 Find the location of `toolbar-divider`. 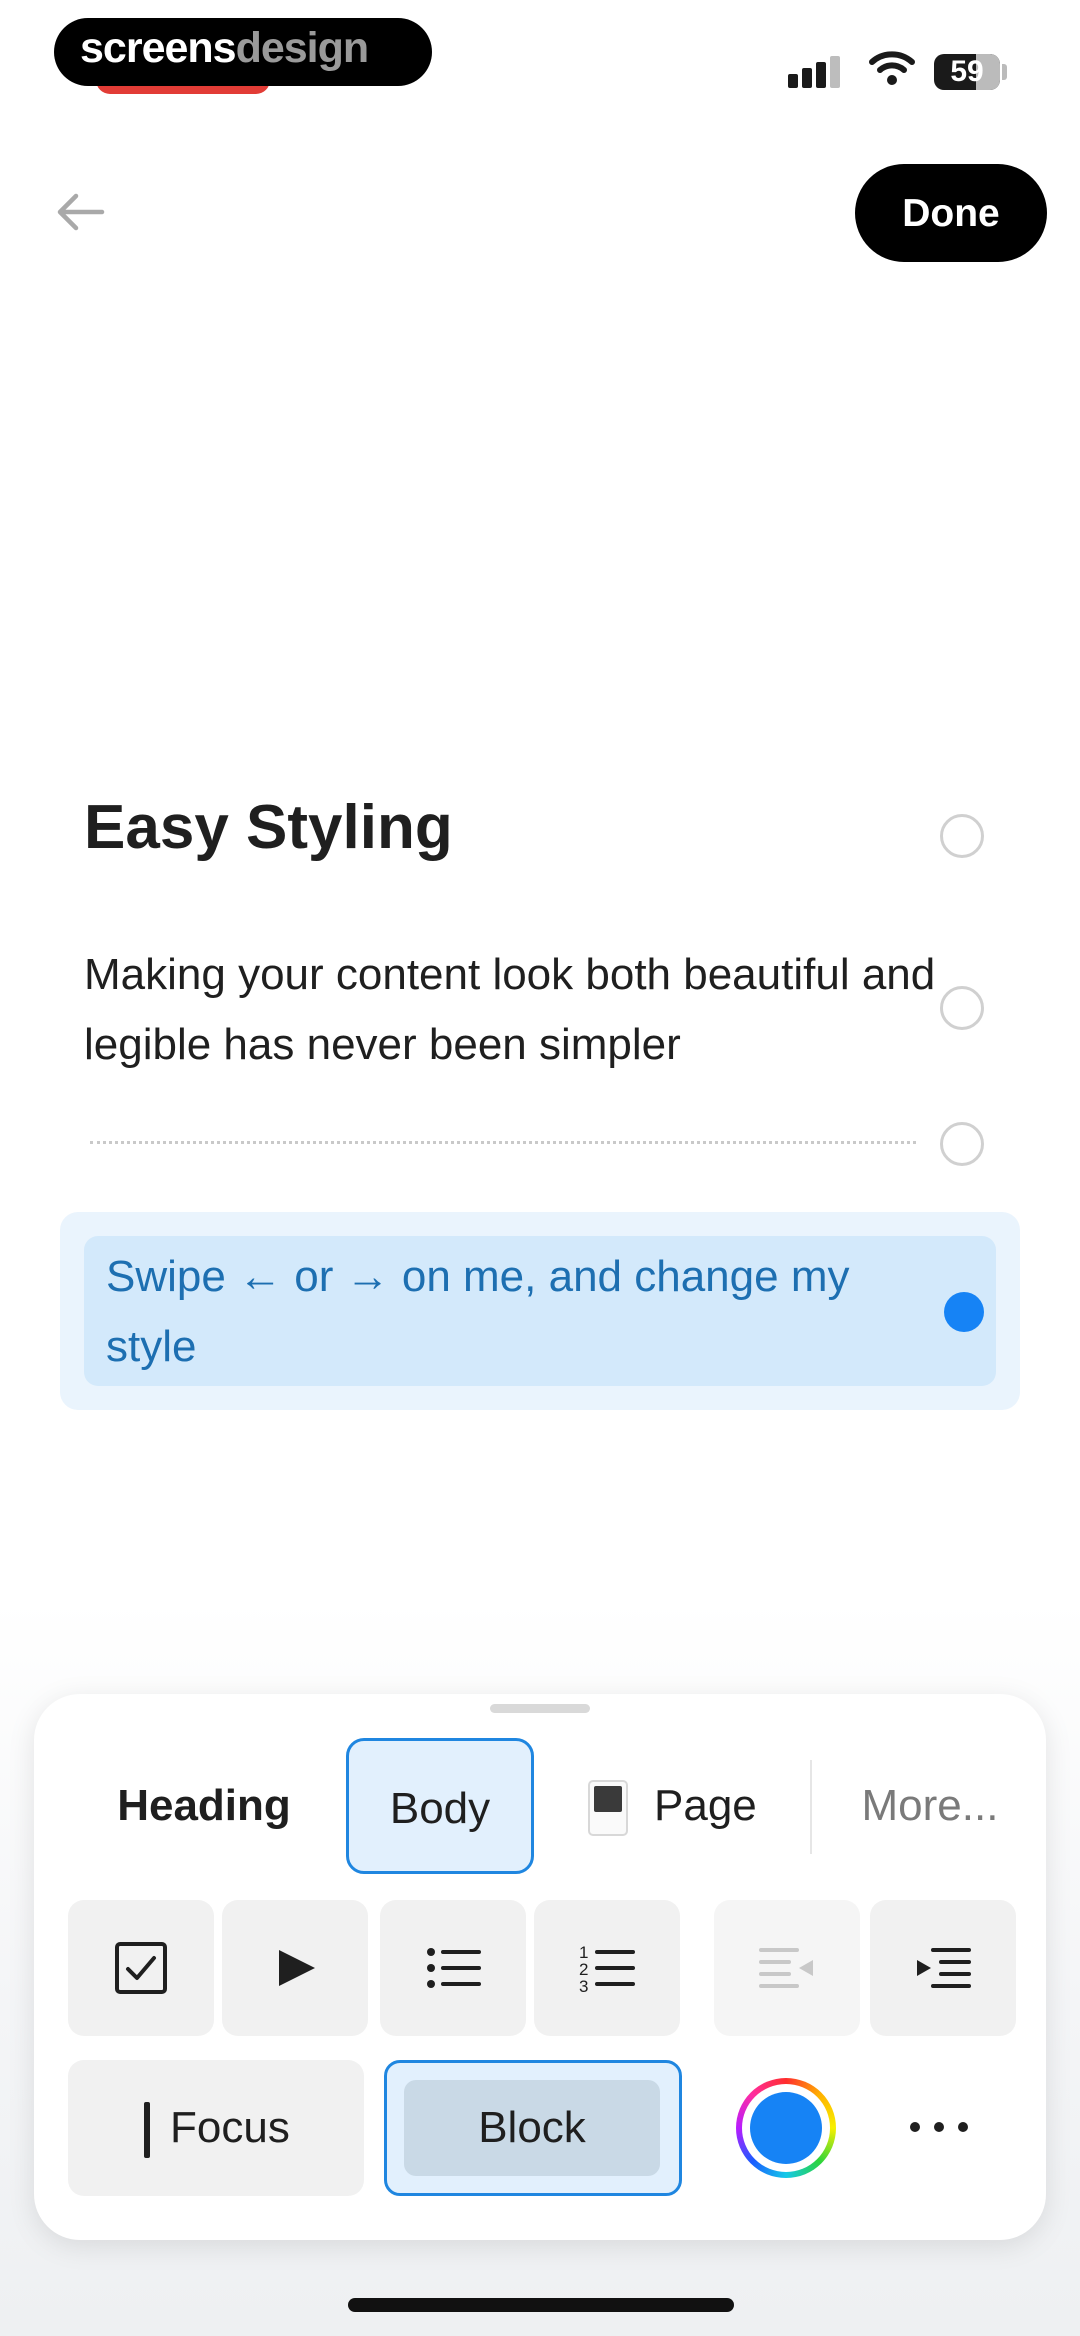

toolbar-divider is located at coordinates (811, 1807).